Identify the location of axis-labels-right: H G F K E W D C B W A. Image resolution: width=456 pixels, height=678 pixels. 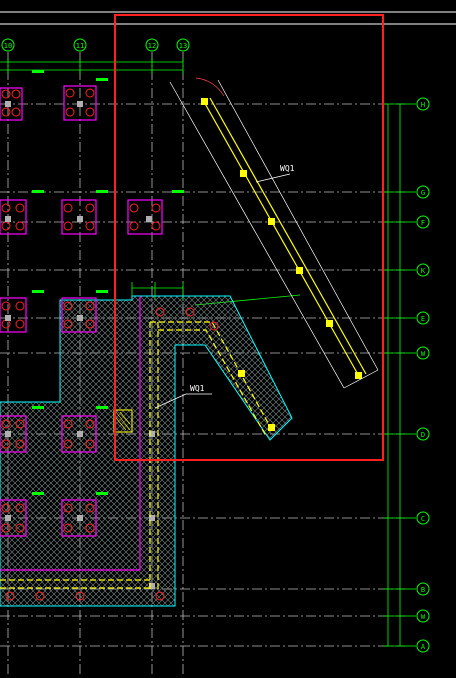
(423, 376).